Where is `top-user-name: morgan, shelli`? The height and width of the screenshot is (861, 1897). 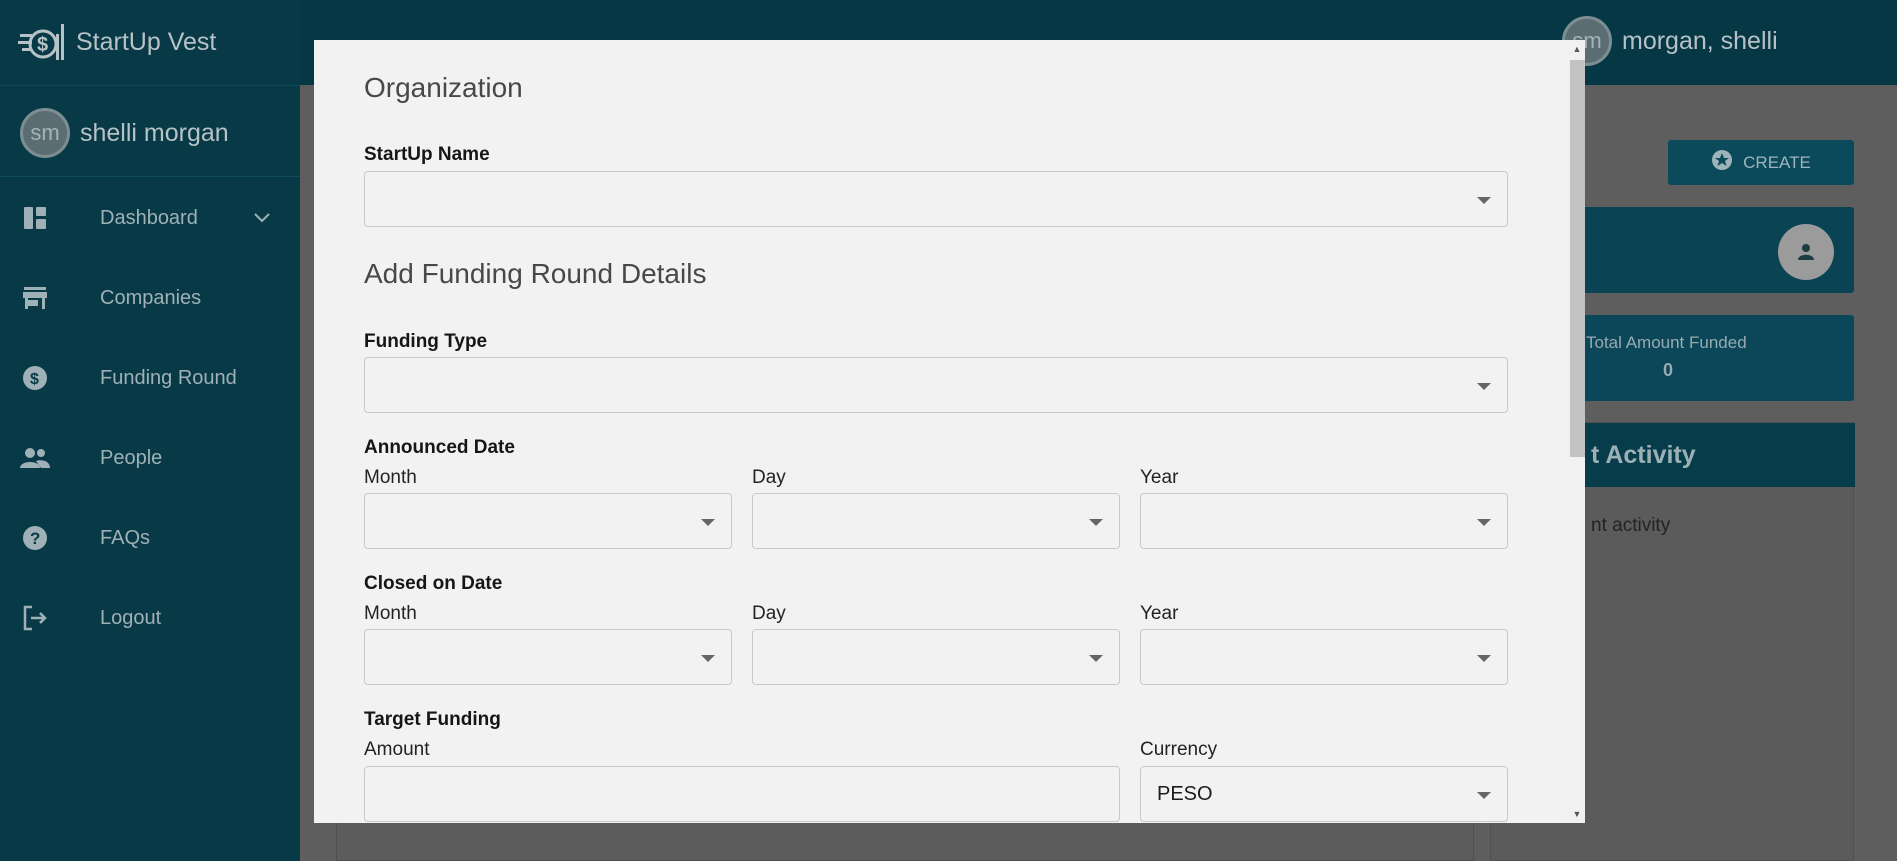
top-user-name: morgan, shelli is located at coordinates (1700, 40).